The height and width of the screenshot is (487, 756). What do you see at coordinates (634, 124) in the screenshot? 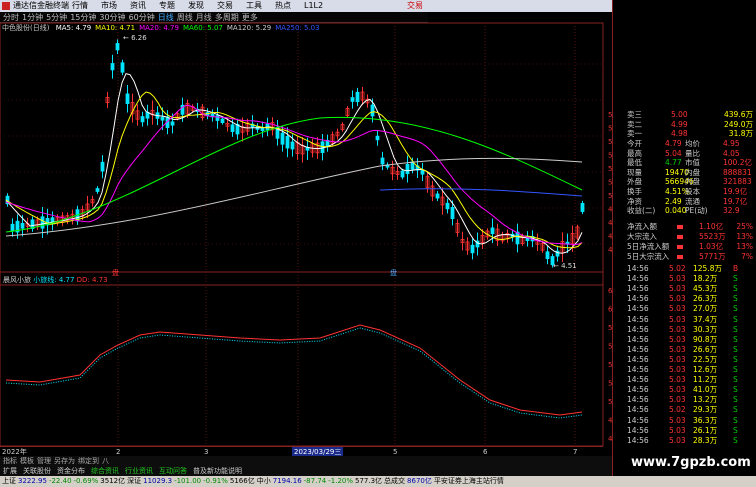
I see `order-label: 卖二` at bounding box center [634, 124].